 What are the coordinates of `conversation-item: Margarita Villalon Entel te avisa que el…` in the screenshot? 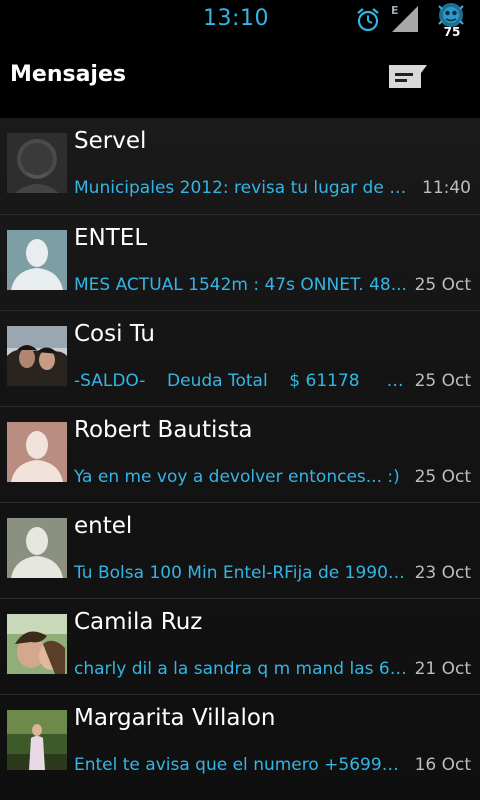 It's located at (240, 742).